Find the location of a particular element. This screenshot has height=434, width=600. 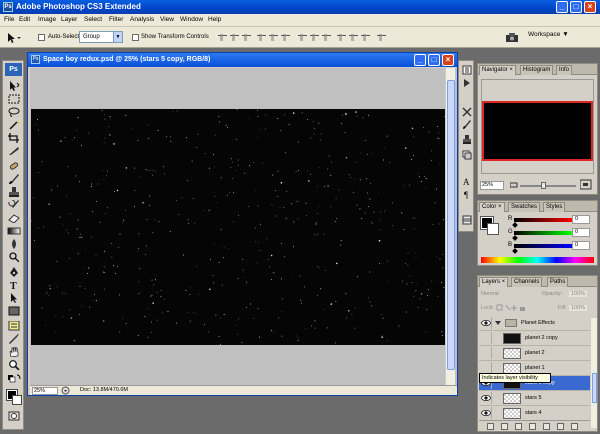

lock-options-icon is located at coordinates (511, 308).